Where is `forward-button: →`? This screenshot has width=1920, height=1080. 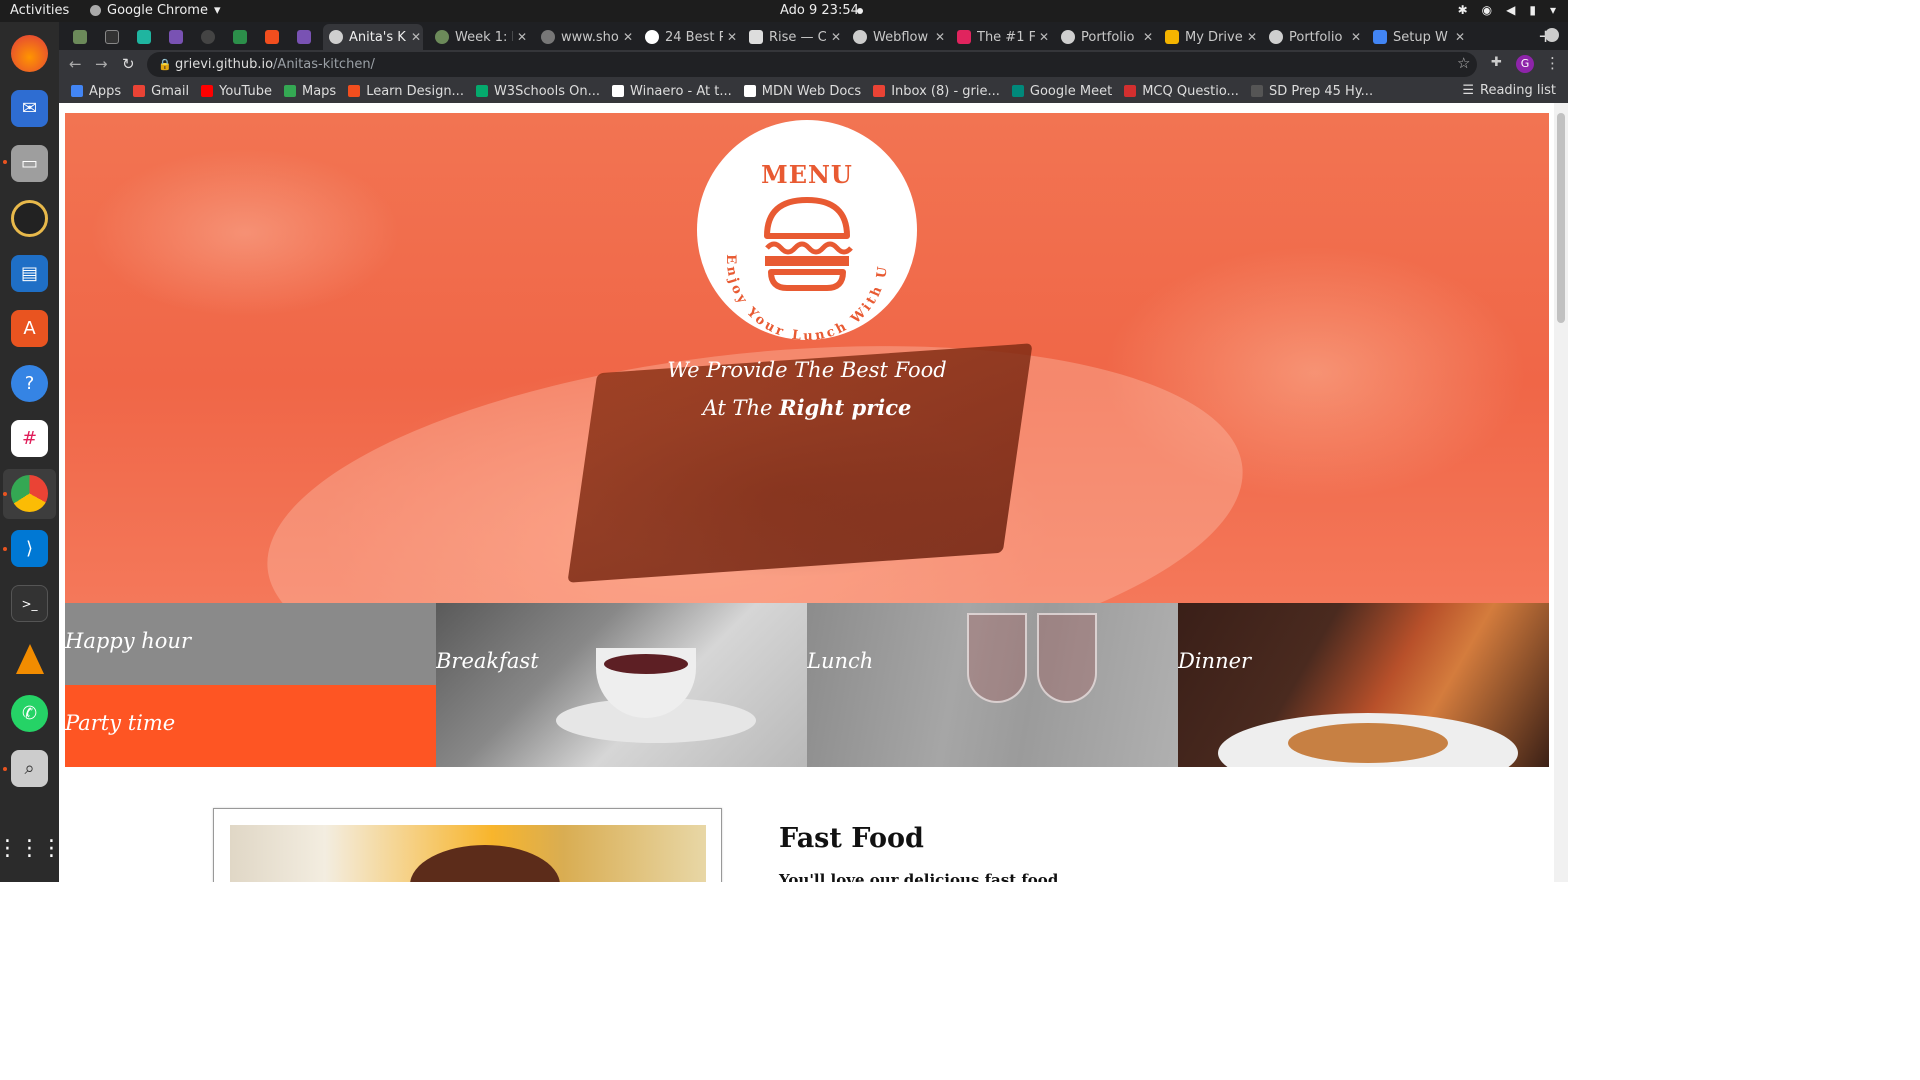 forward-button: → is located at coordinates (101, 64).